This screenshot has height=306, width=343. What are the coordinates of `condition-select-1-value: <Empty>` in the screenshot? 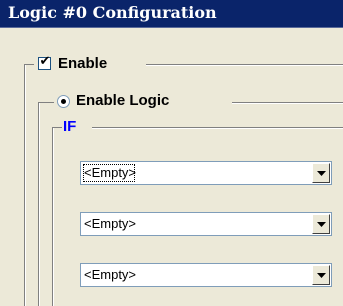 It's located at (110, 172).